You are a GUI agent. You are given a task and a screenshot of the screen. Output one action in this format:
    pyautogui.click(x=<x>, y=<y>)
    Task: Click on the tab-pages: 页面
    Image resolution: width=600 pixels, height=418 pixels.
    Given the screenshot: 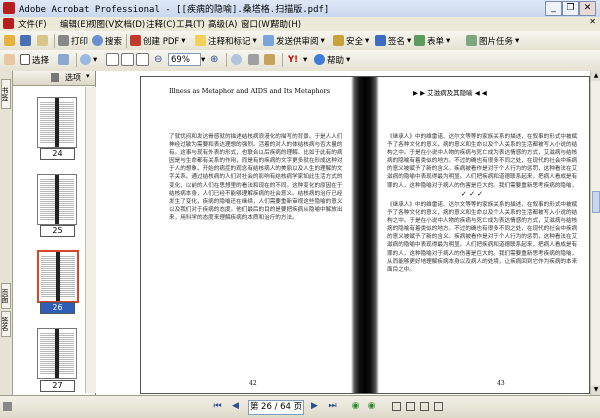 What is the action you would take?
    pyautogui.click(x=6, y=296)
    